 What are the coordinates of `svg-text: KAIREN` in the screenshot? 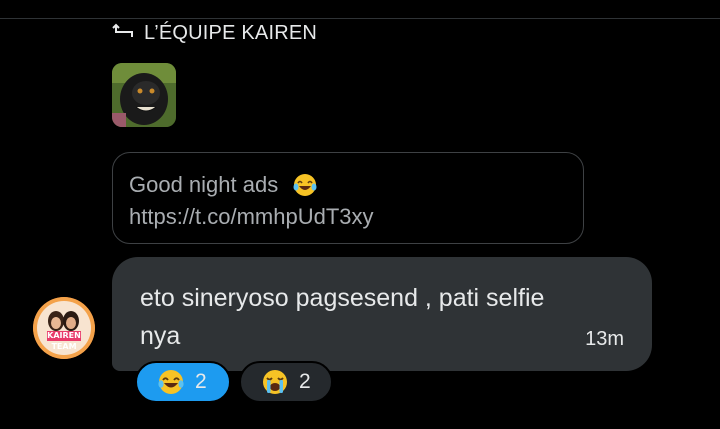 It's located at (64, 335).